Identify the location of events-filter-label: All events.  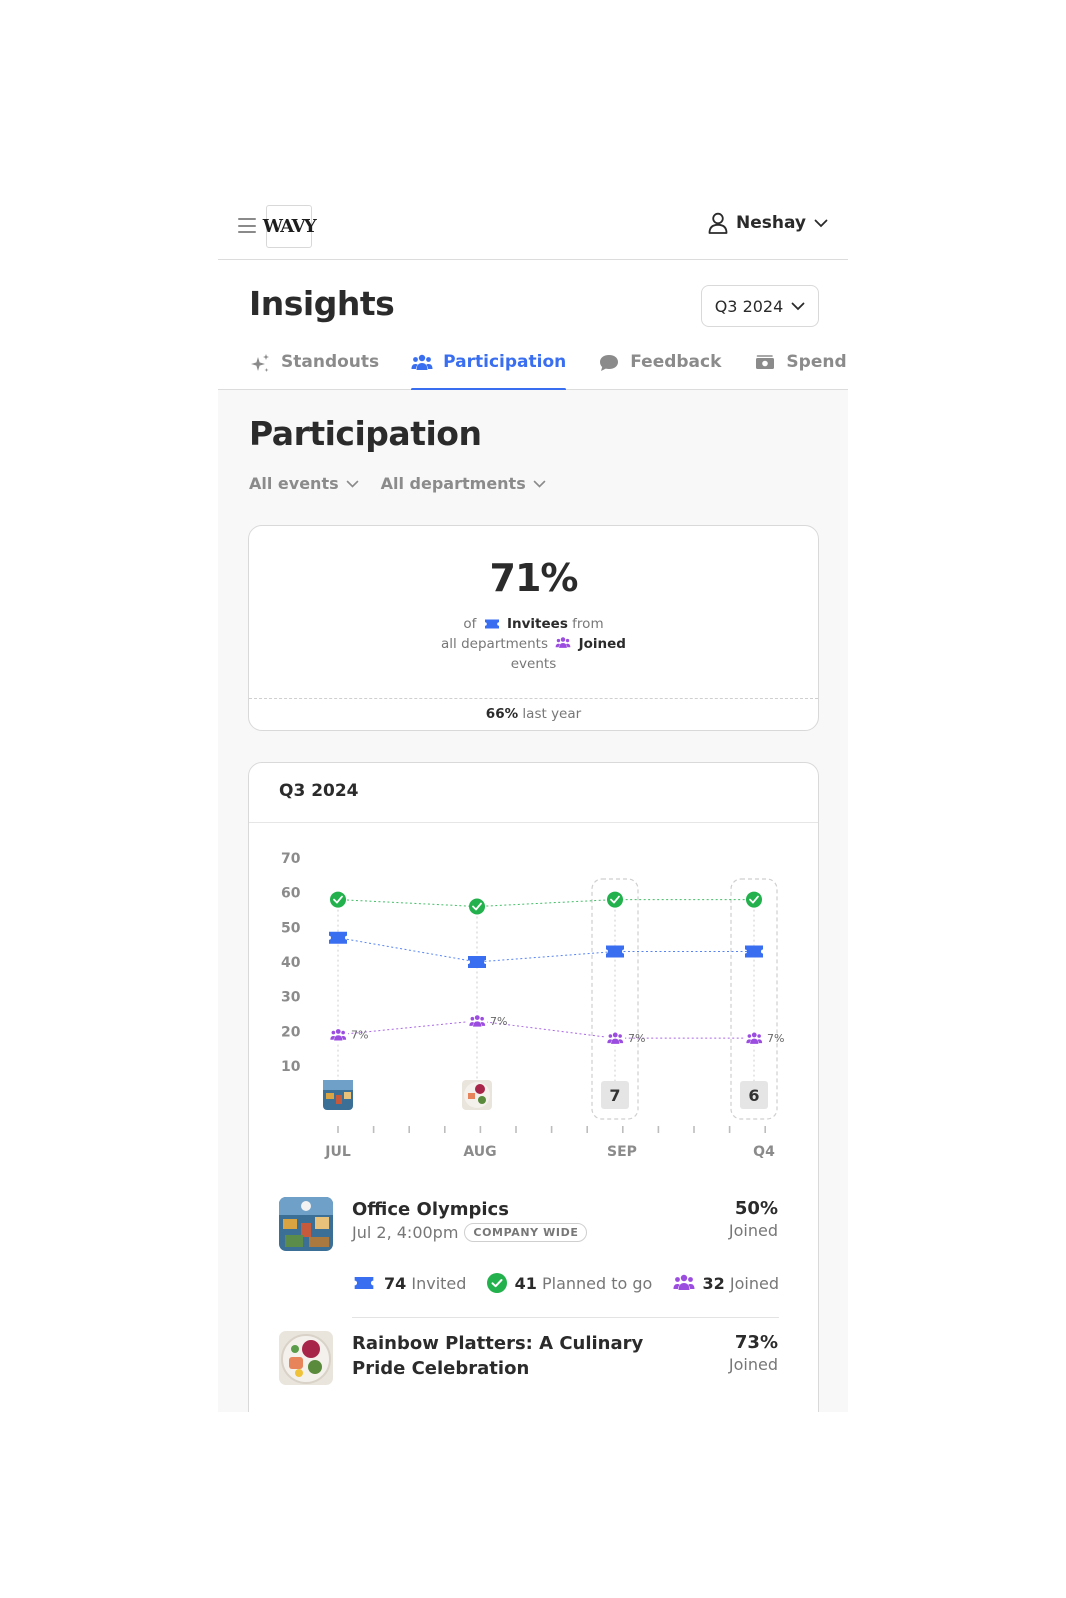
(294, 483).